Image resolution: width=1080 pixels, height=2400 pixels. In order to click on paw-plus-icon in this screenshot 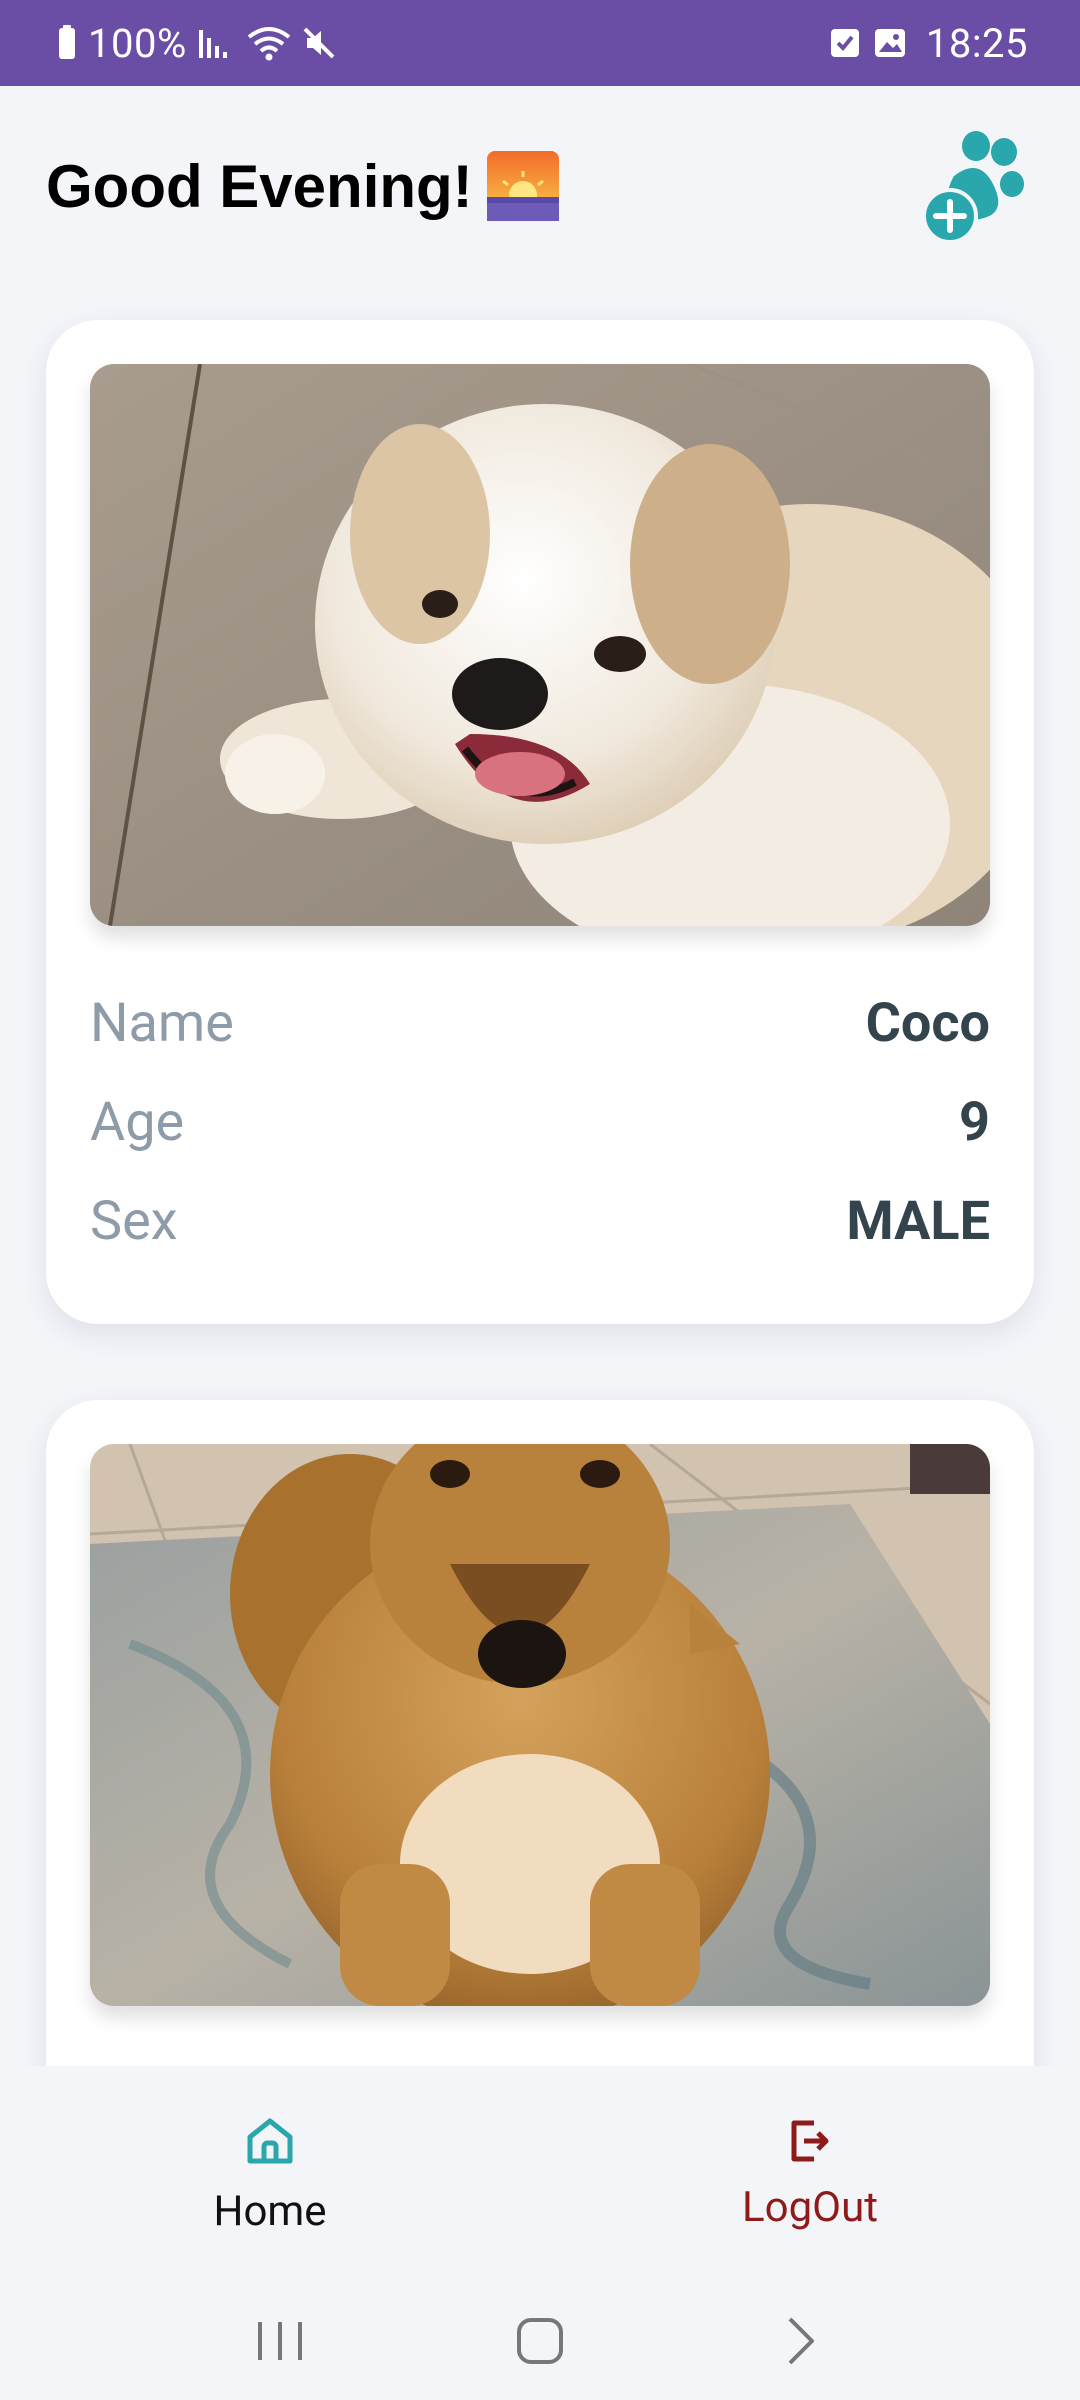, I will do `click(973, 187)`.